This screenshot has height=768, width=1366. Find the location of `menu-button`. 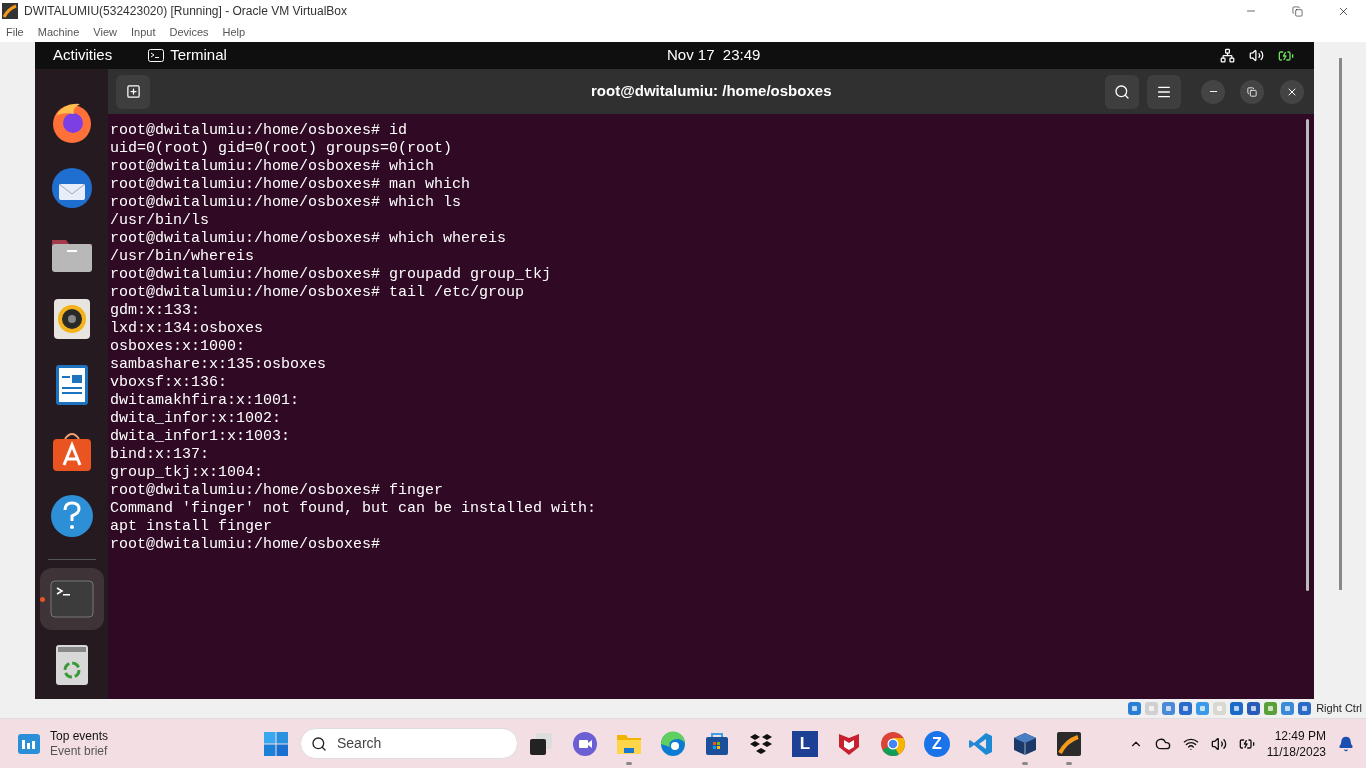

menu-button is located at coordinates (1164, 91).